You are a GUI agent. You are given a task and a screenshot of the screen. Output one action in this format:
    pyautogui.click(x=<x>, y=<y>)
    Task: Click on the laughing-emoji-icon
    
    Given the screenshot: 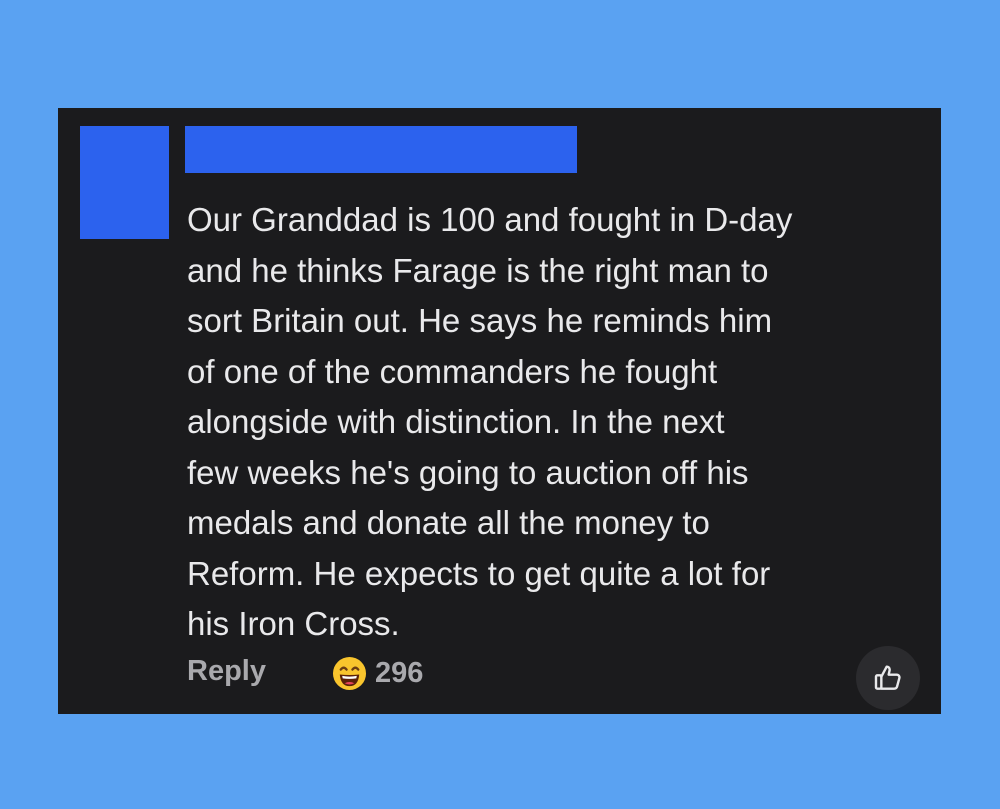 What is the action you would take?
    pyautogui.click(x=349, y=673)
    